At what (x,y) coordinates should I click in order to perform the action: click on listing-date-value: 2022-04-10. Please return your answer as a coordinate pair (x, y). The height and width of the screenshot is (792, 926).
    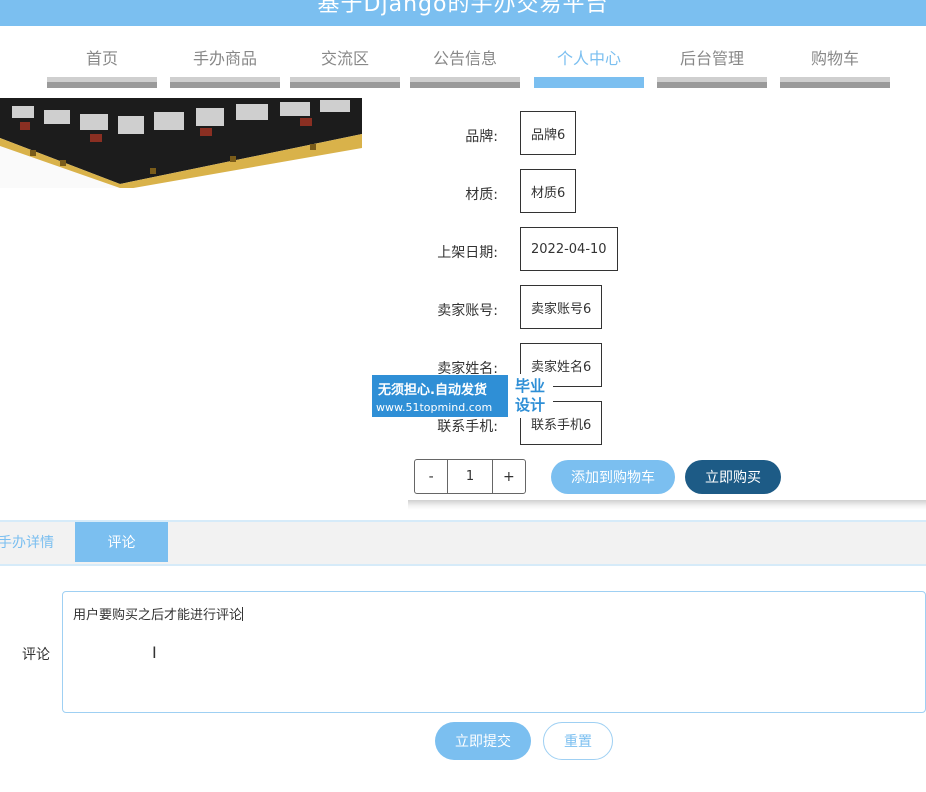
    Looking at the image, I should click on (569, 249).